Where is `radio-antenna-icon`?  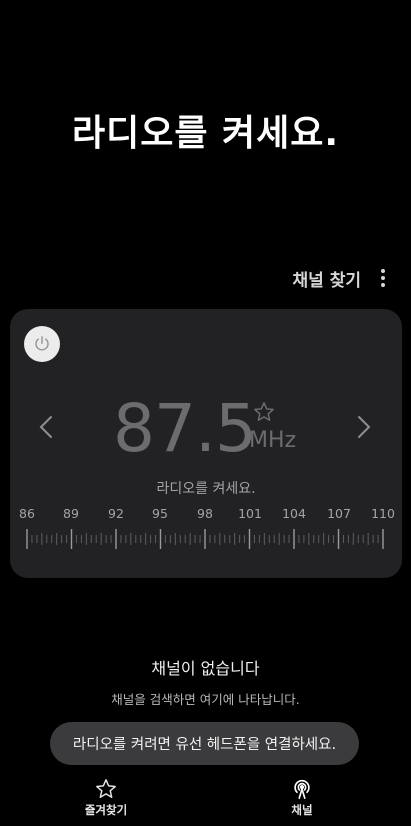 radio-antenna-icon is located at coordinates (302, 789).